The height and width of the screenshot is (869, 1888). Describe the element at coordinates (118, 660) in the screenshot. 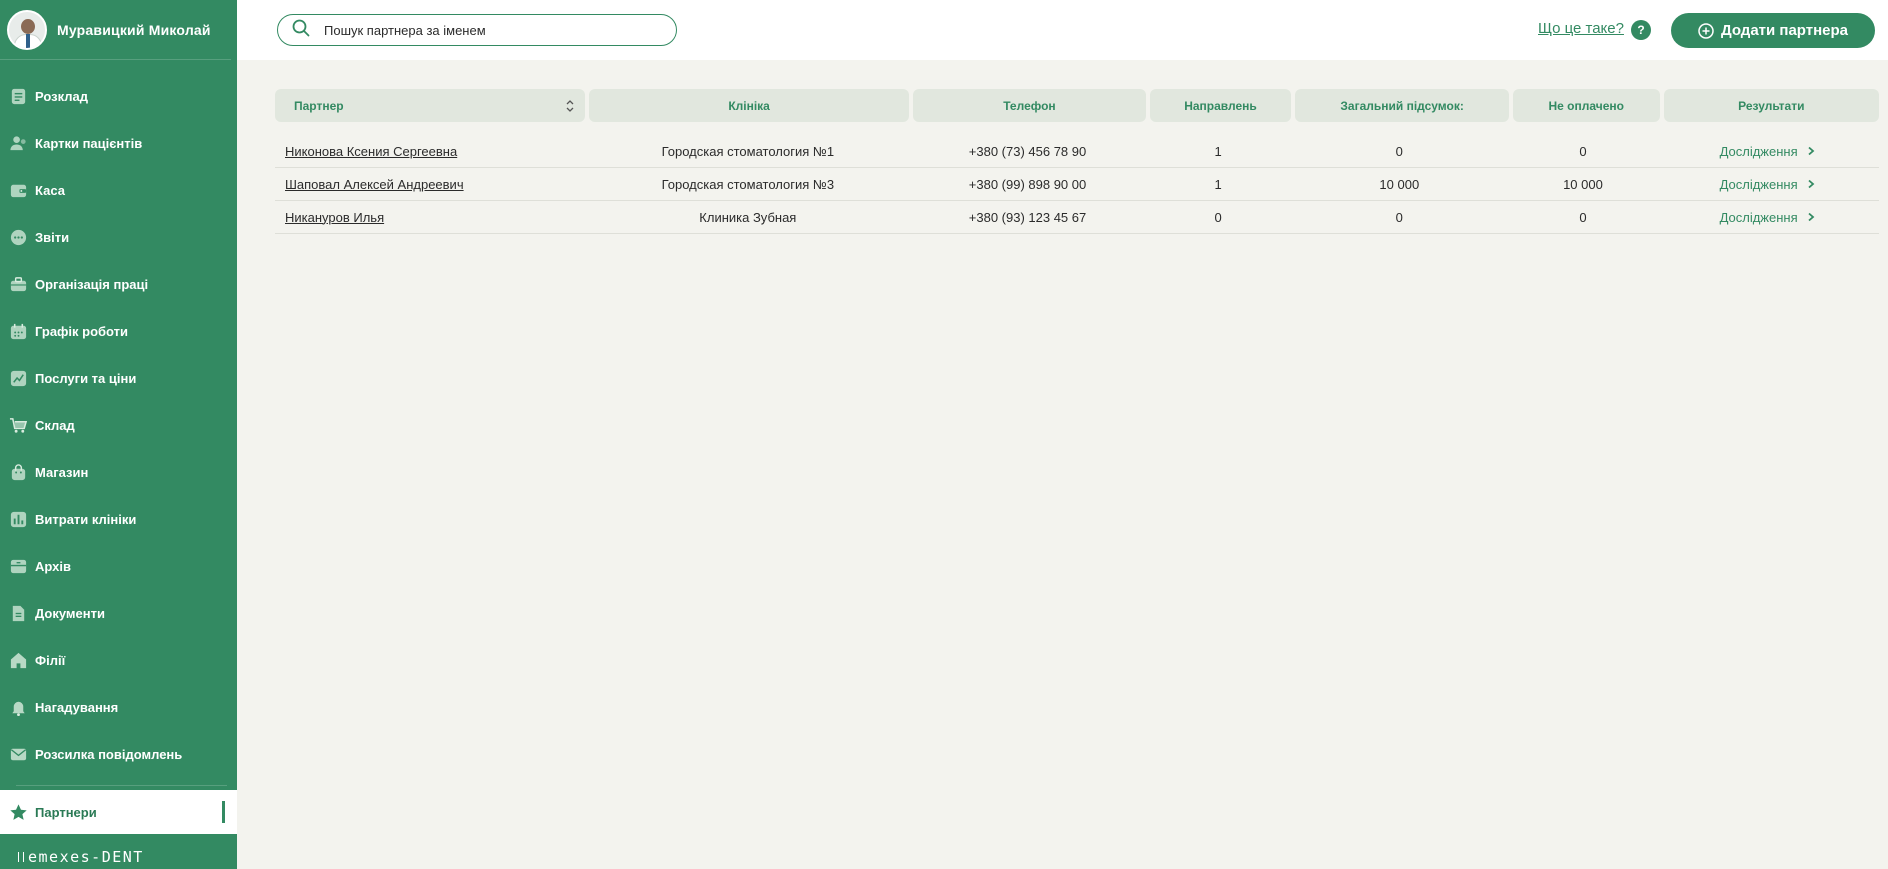

I see `sidebar-item-home: Філії` at that location.